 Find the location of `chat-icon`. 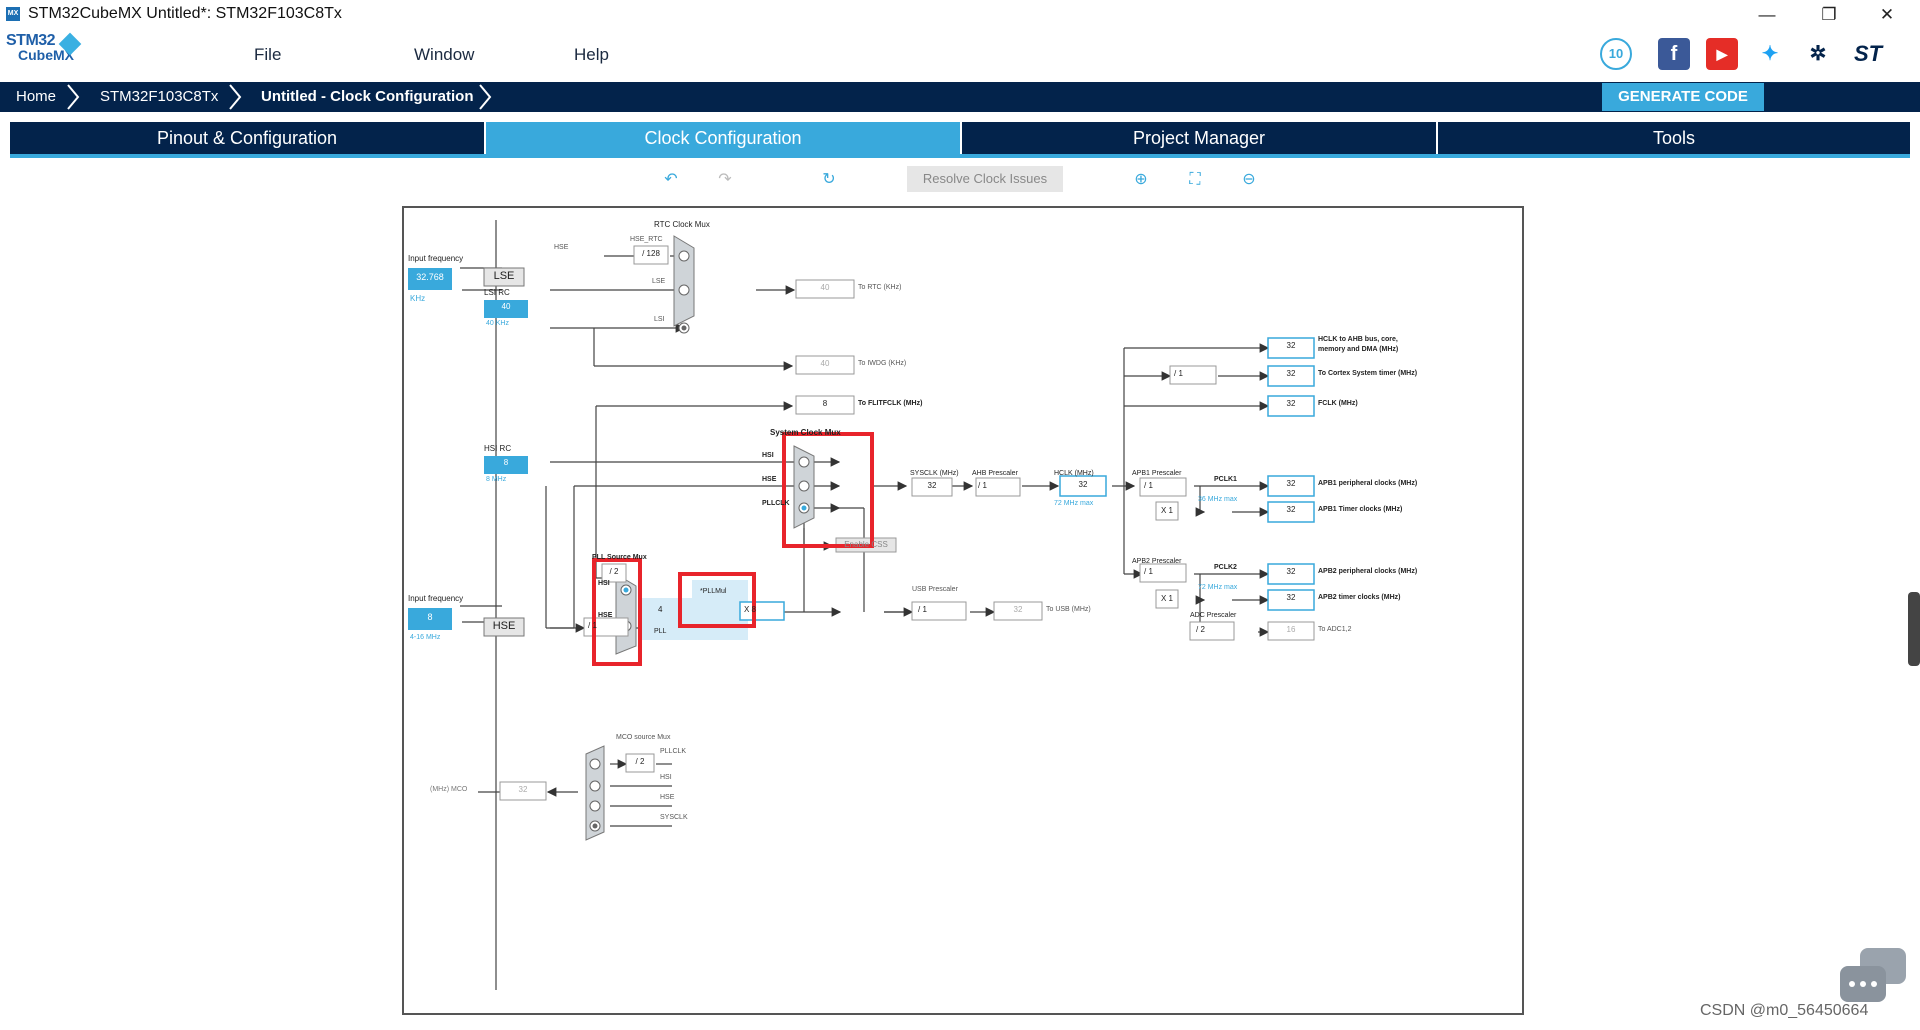

chat-icon is located at coordinates (1875, 978).